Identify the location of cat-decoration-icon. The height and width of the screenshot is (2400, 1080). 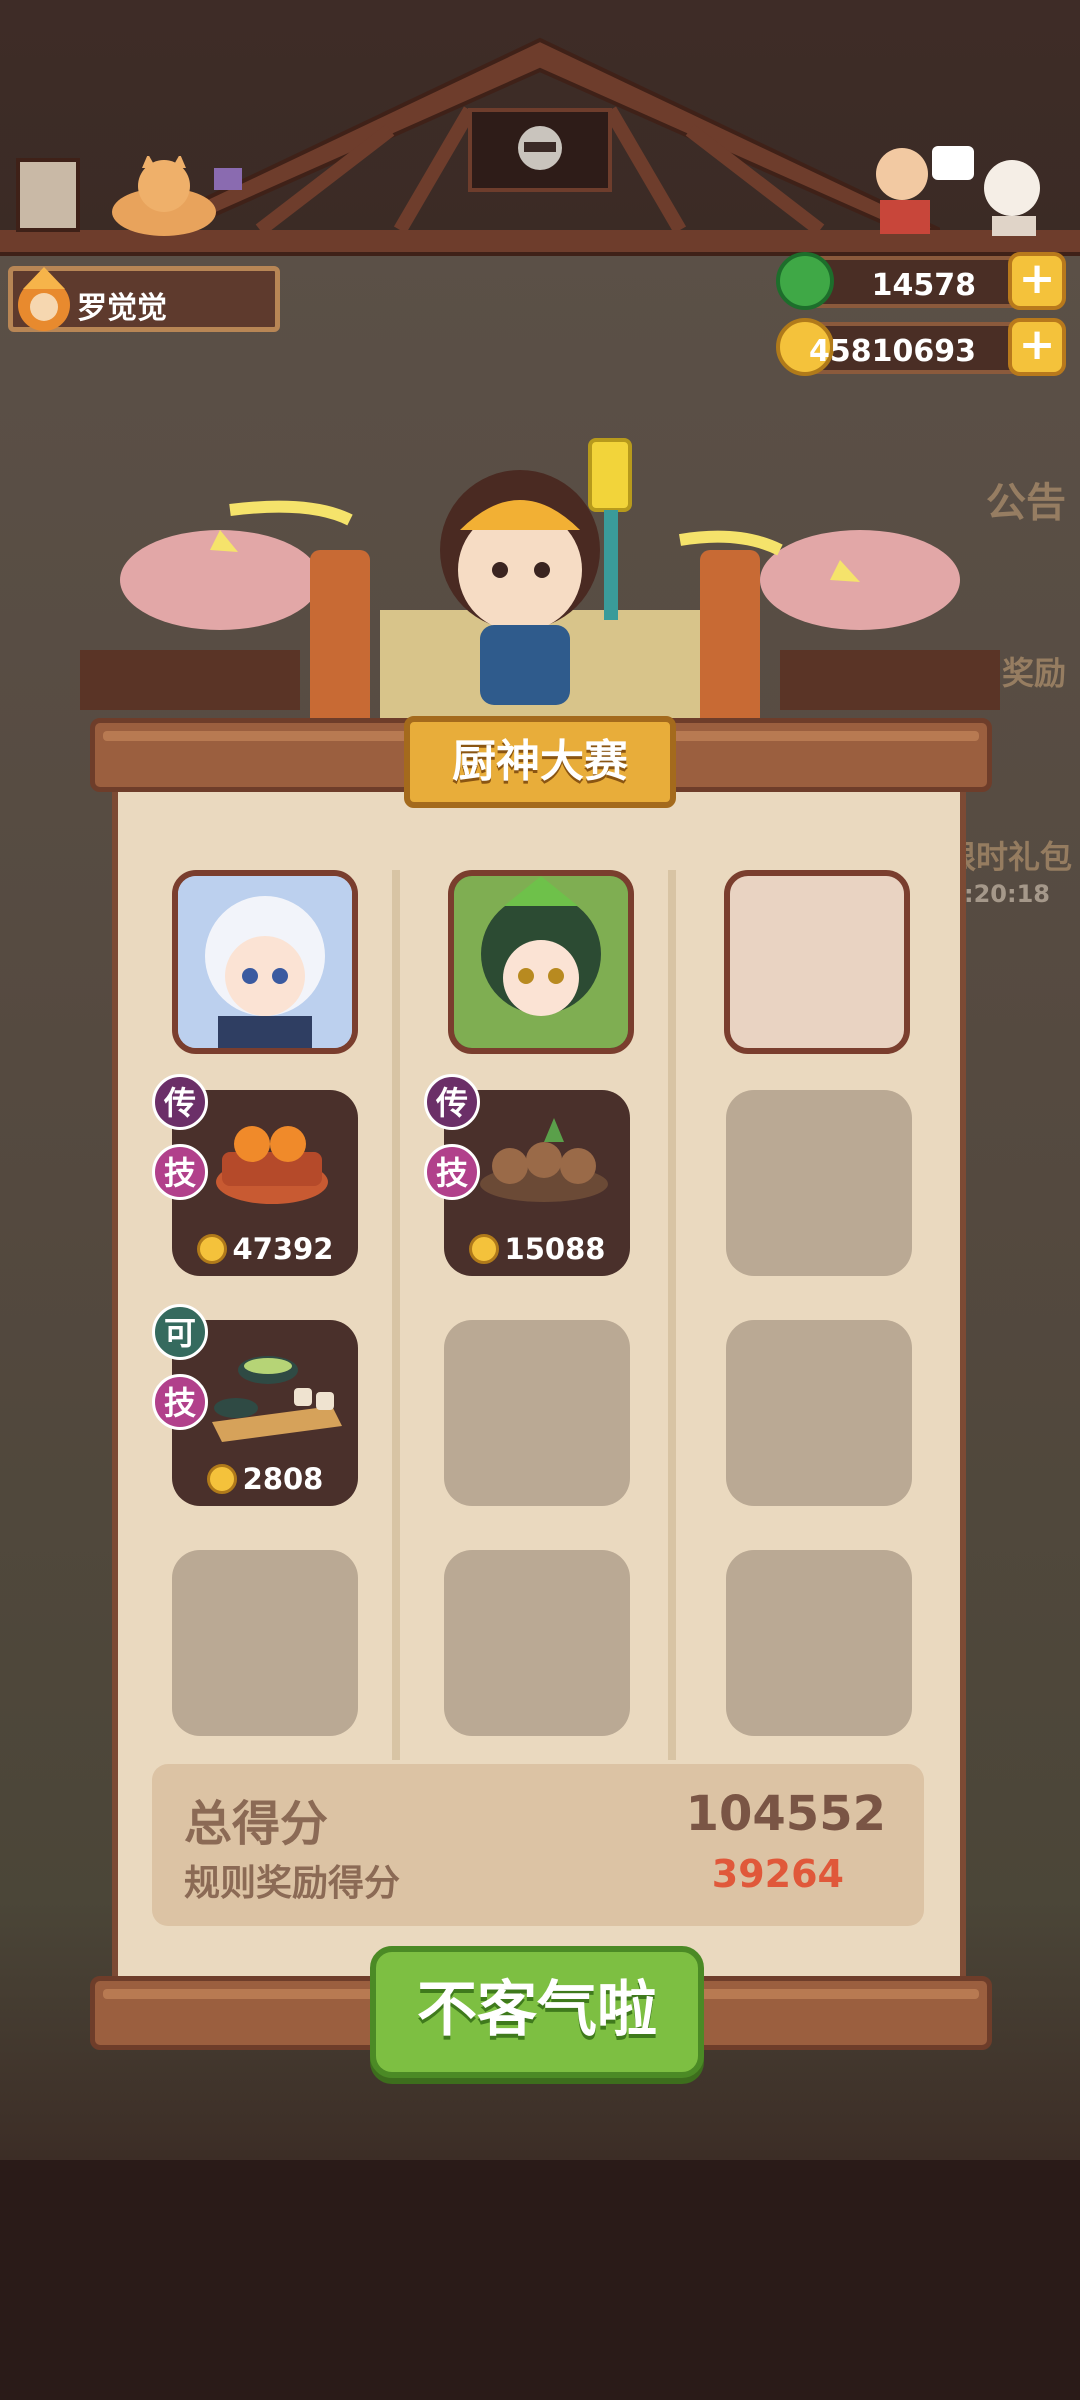
(129, 196).